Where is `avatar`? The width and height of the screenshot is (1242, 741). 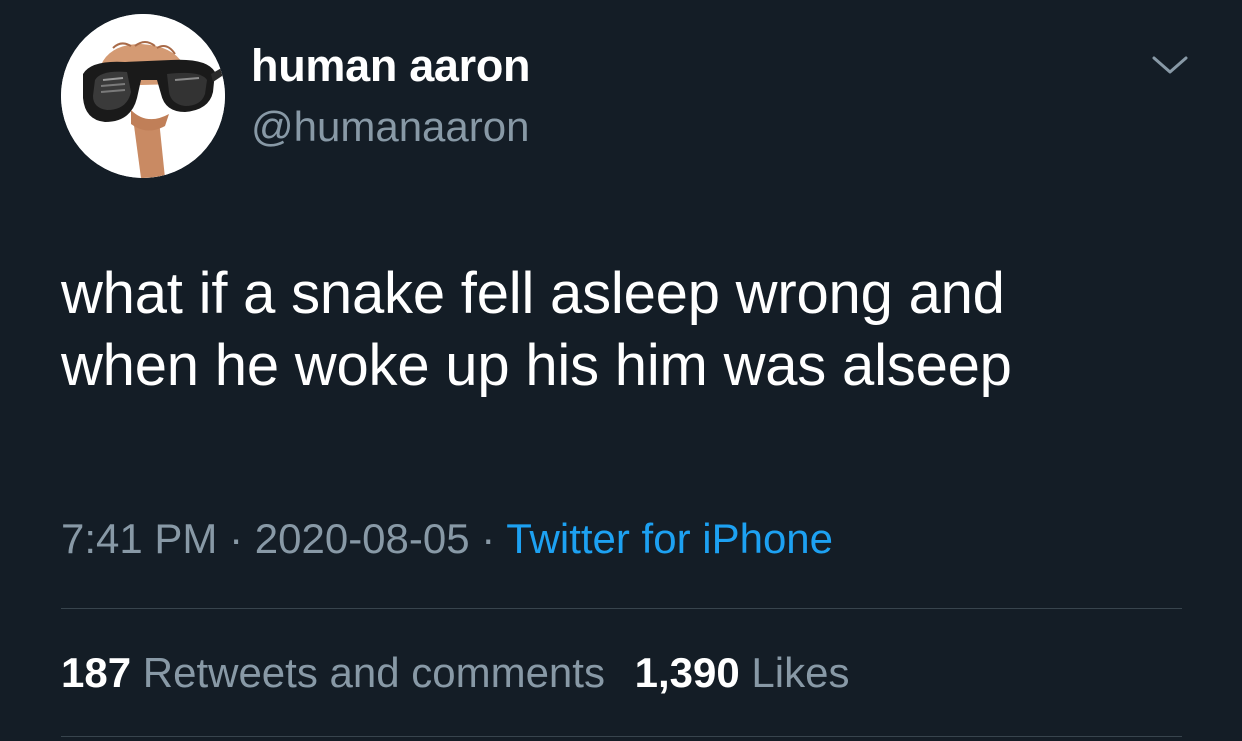
avatar is located at coordinates (143, 96).